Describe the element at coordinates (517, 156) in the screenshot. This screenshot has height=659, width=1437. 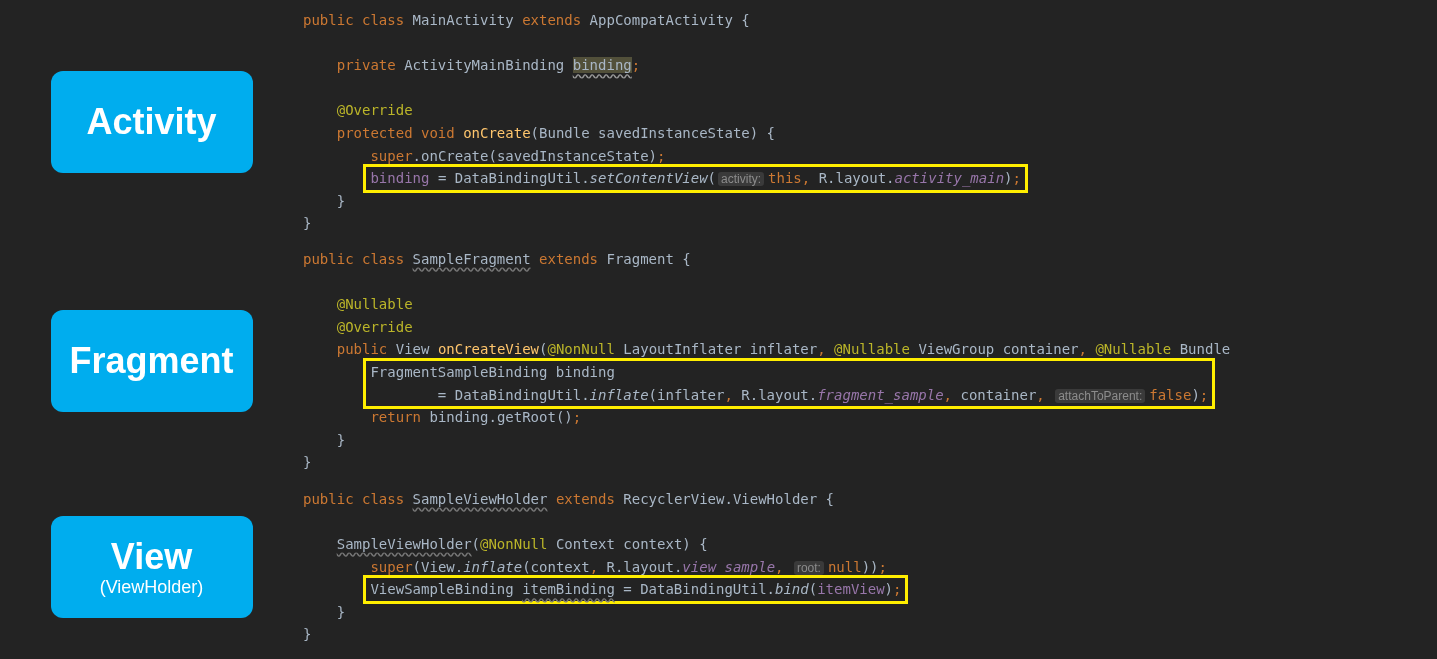
I see `code-line: super.onCreate(savedInstanceState);` at that location.